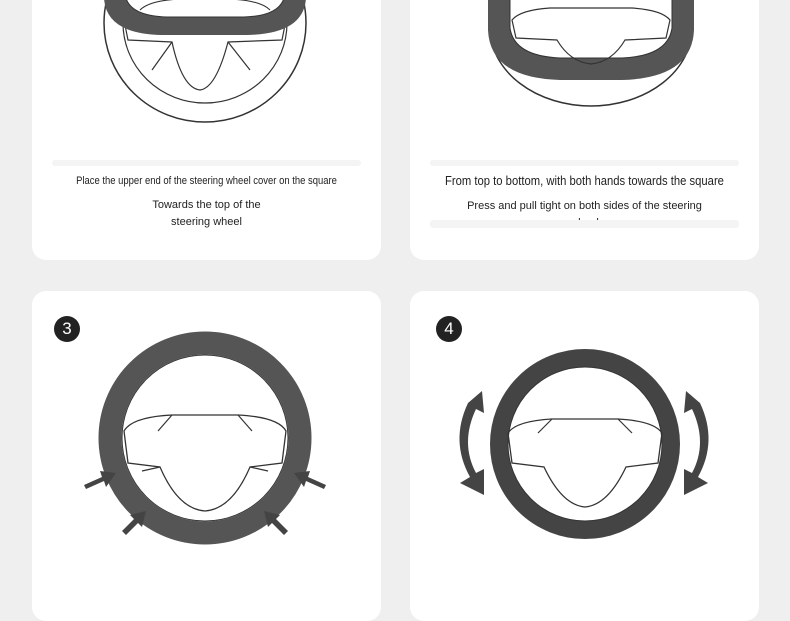 This screenshot has width=790, height=621. What do you see at coordinates (206, 205) in the screenshot?
I see `subcaption-line: Towards the top of the` at bounding box center [206, 205].